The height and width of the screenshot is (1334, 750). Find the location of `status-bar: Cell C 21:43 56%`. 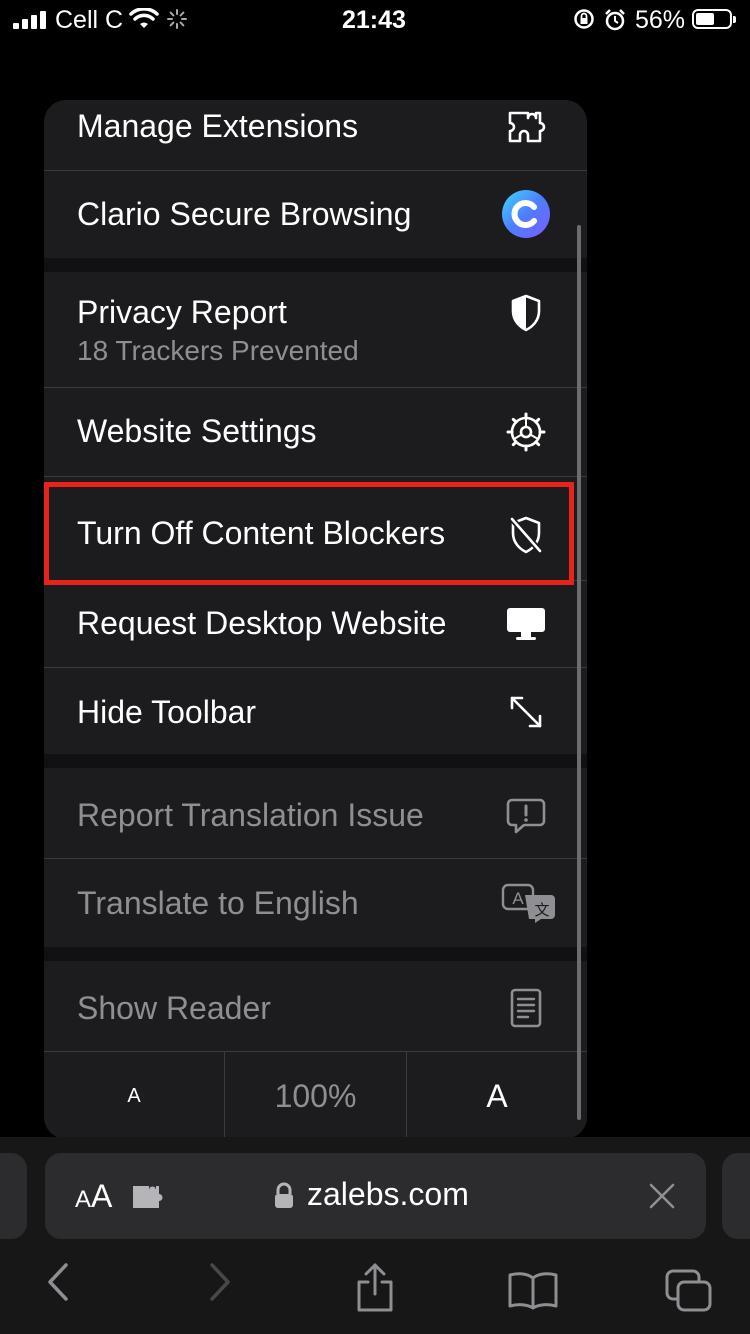

status-bar: Cell C 21:43 56% is located at coordinates (375, 21).